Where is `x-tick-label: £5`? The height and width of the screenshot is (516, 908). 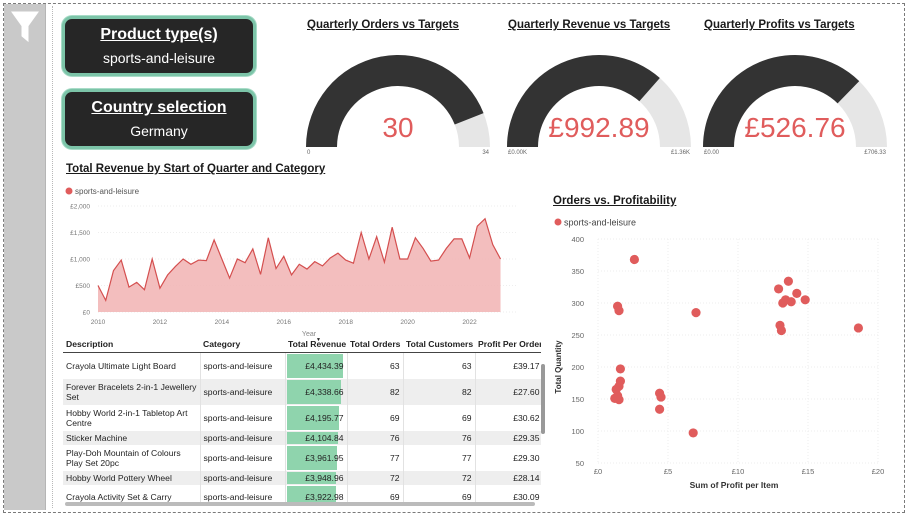 x-tick-label: £5 is located at coordinates (668, 471).